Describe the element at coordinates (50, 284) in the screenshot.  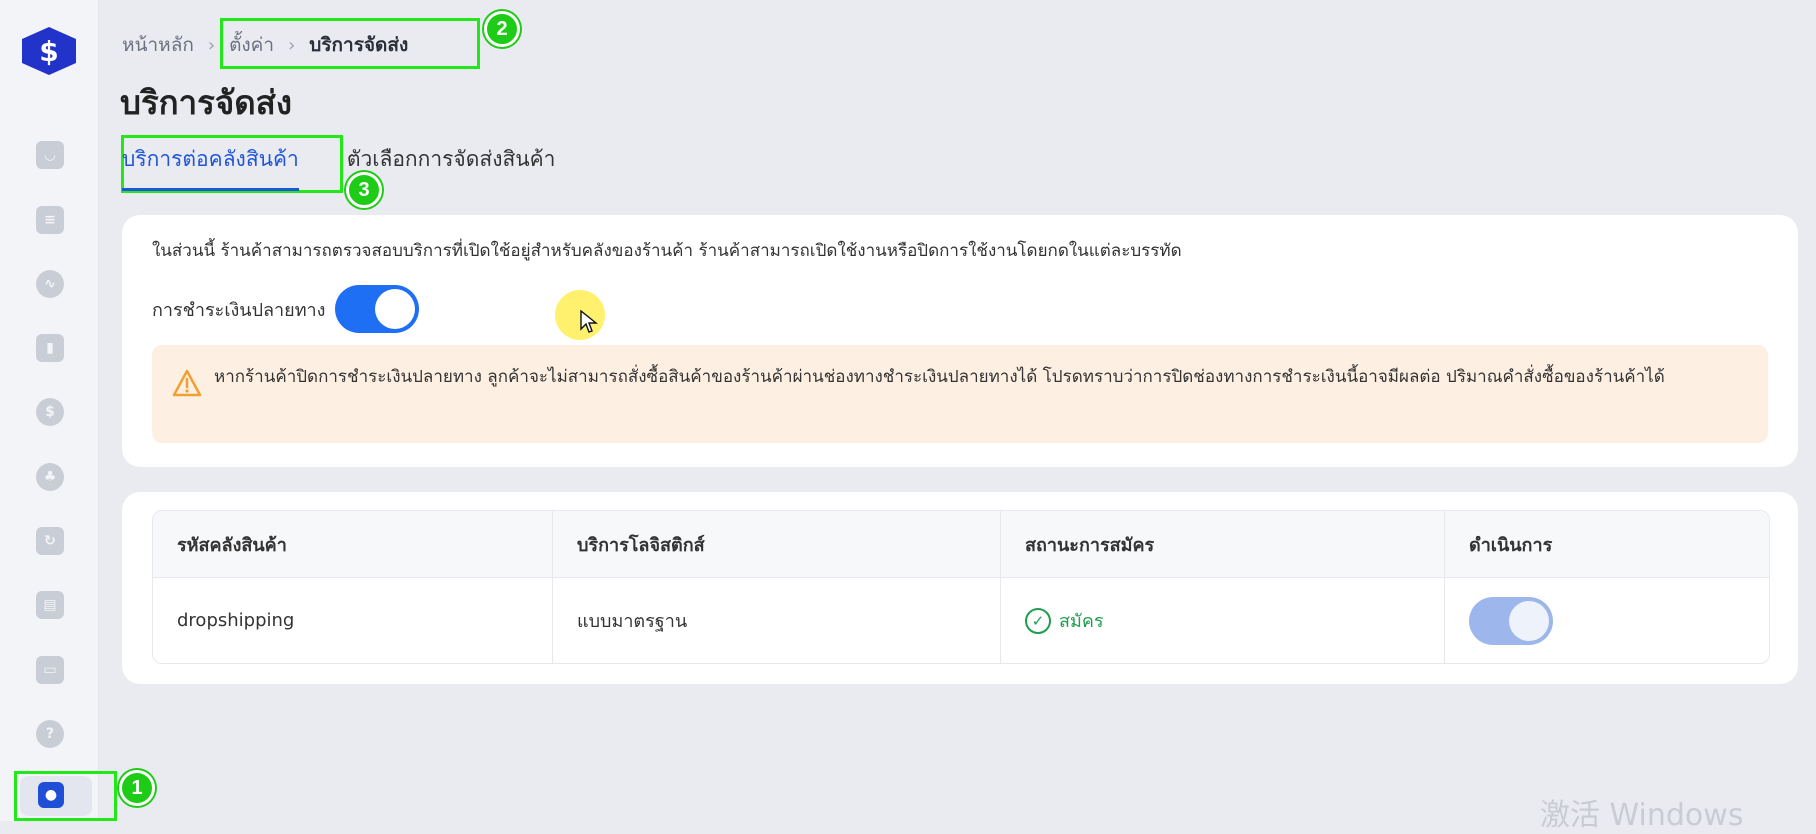
I see `nav-analytics-icon: ∿` at that location.